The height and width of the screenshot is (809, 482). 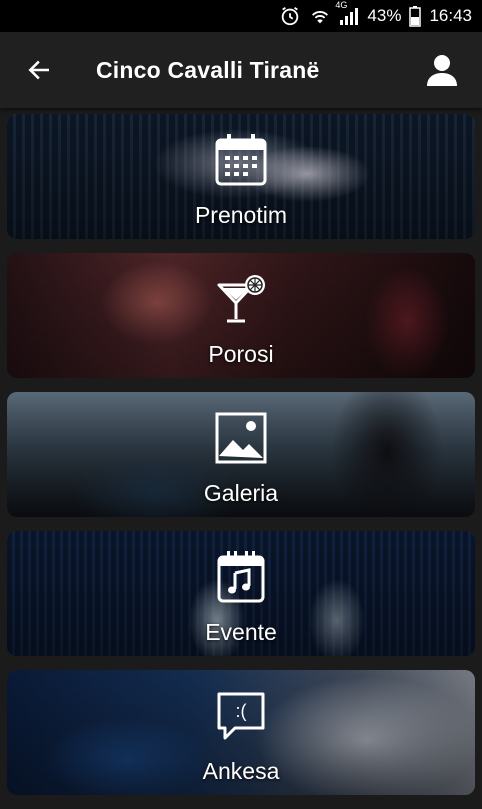 I want to click on clock: 16:43, so click(x=450, y=15).